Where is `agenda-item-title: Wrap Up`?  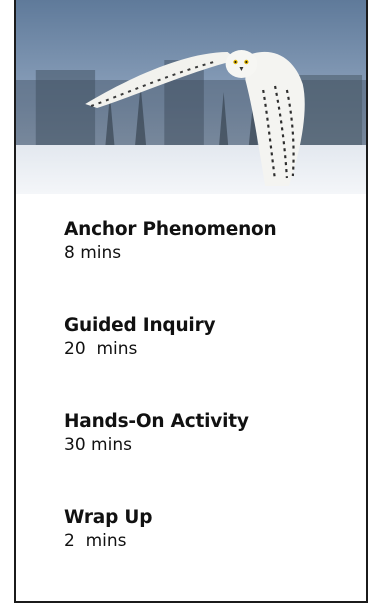
agenda-item-title: Wrap Up is located at coordinates (108, 517).